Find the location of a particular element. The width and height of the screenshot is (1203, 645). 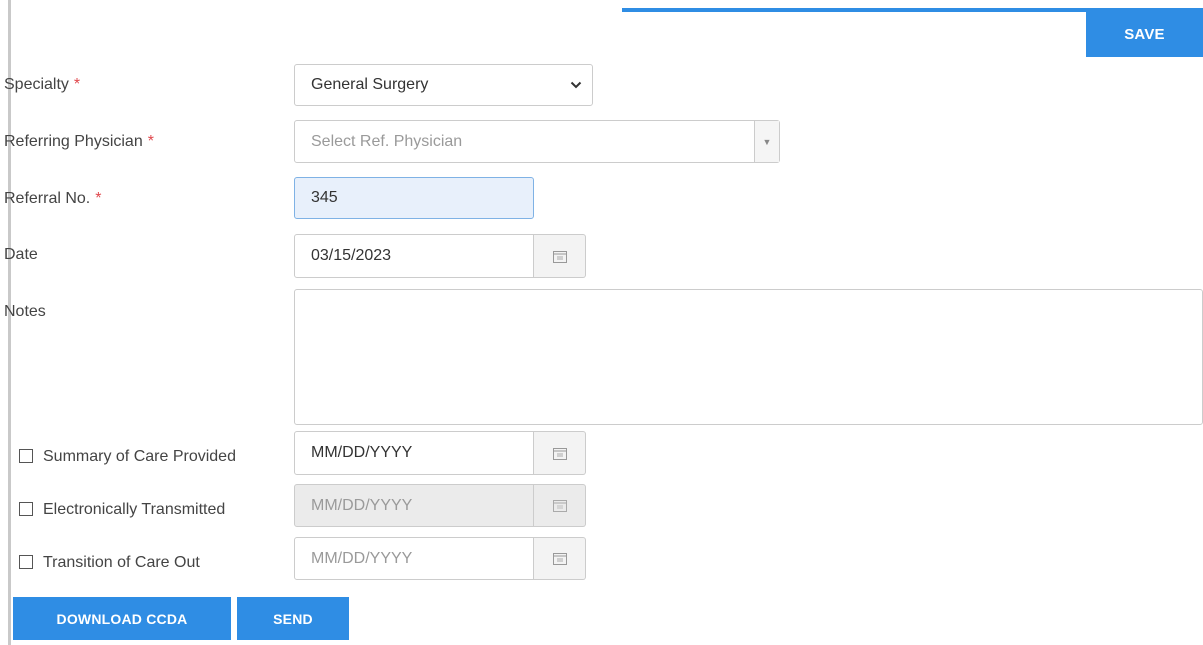

referring-physician-select: Select Ref. Physician ▼ is located at coordinates (537, 141).